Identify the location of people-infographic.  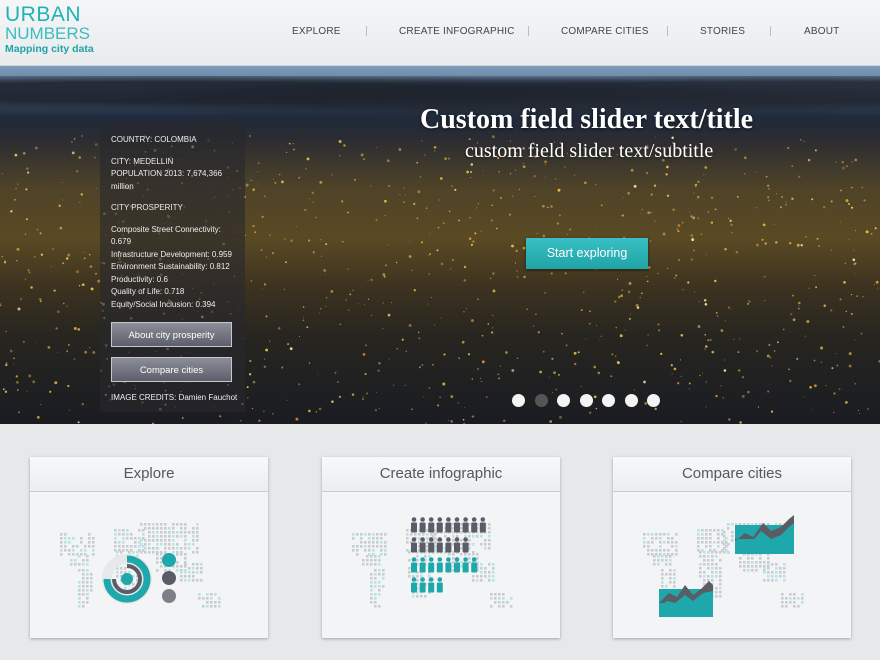
(432, 562).